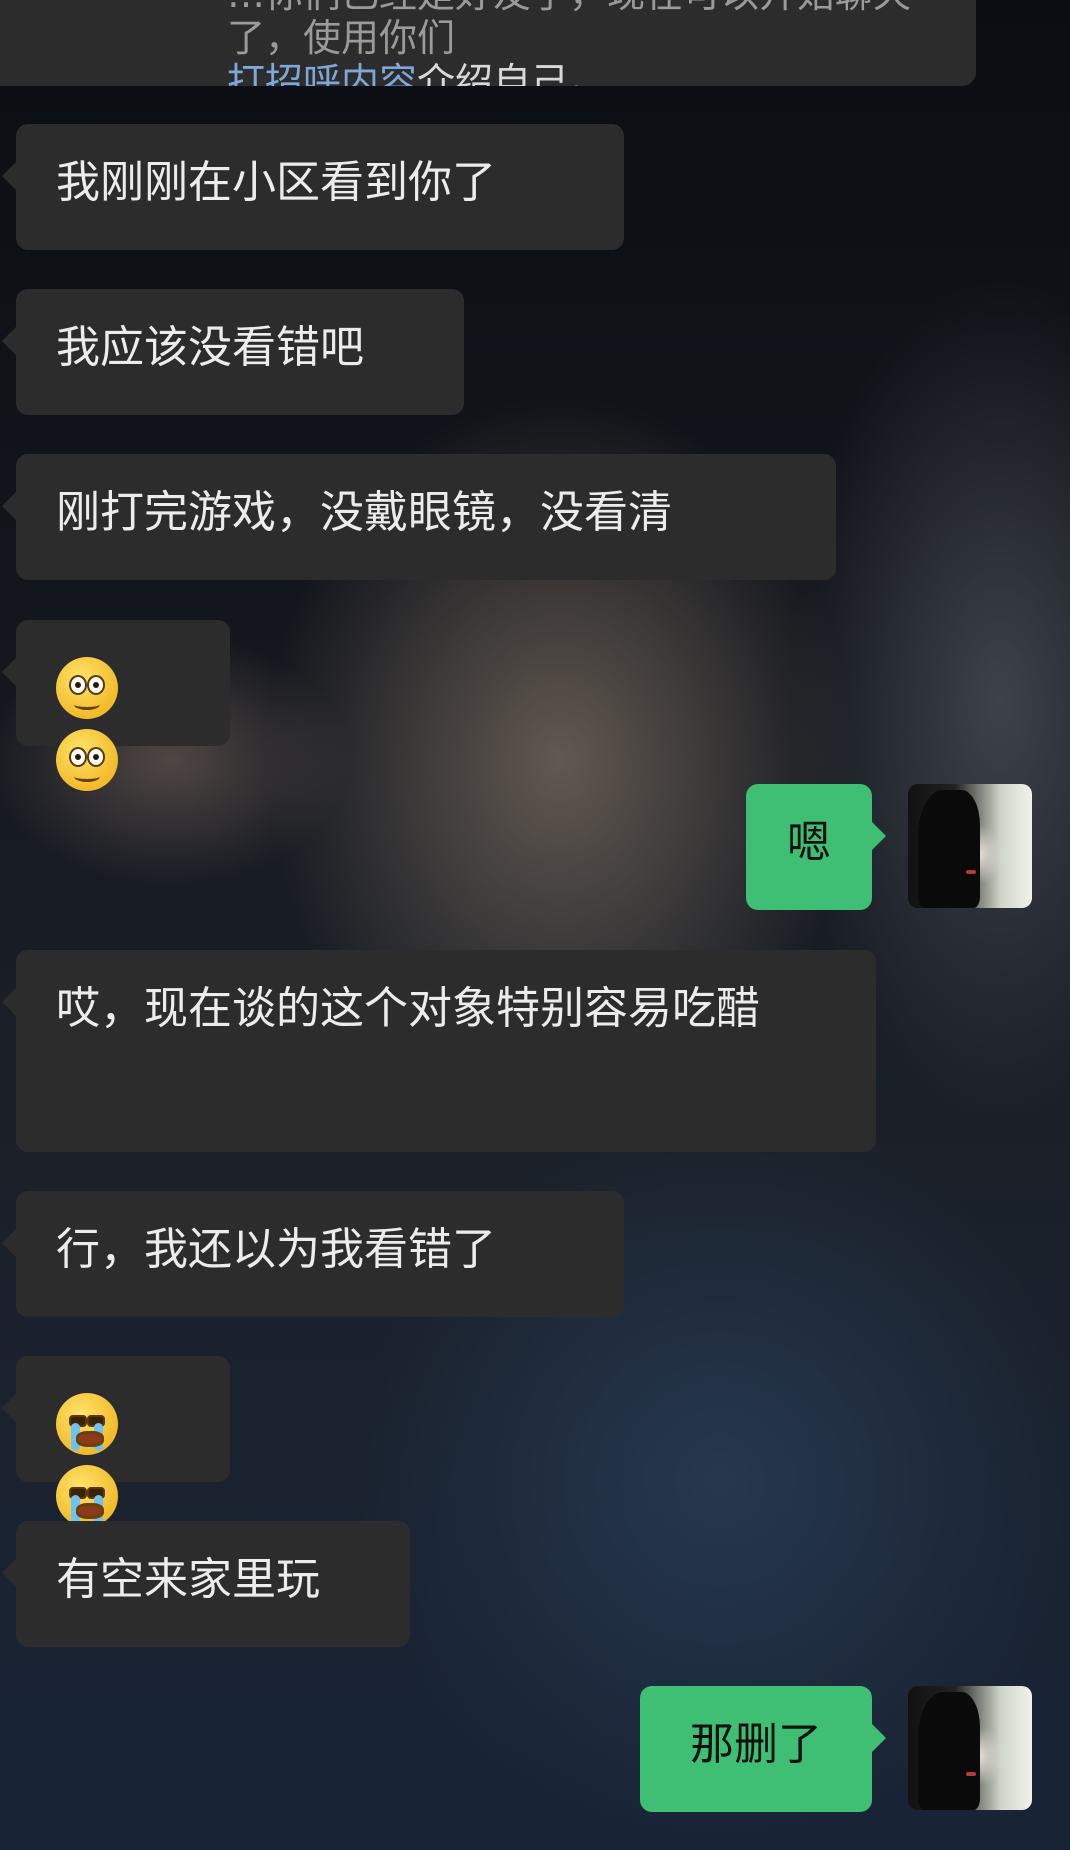  What do you see at coordinates (756, 1744) in the screenshot?
I see `message-text: 那删了` at bounding box center [756, 1744].